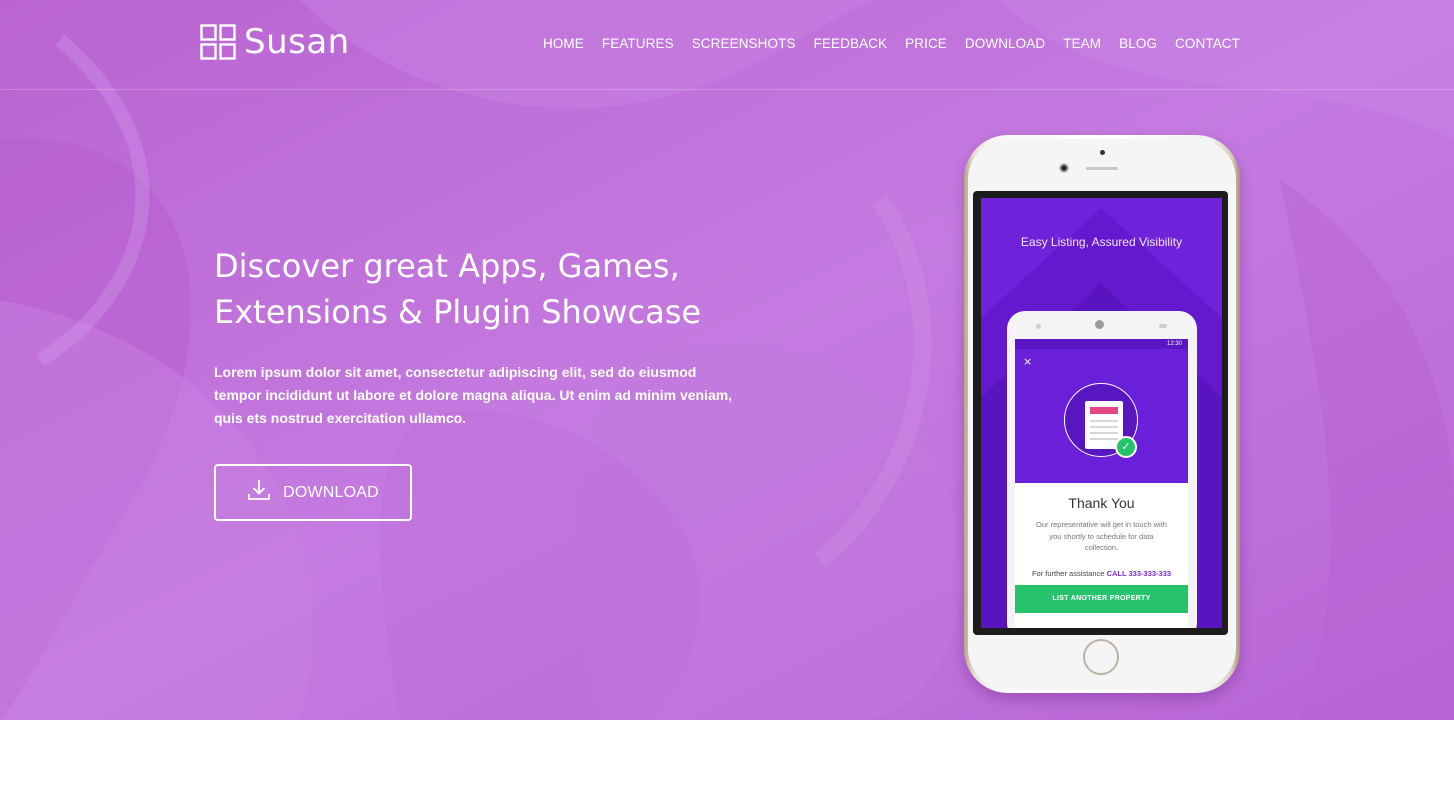 The width and height of the screenshot is (1454, 807). Describe the element at coordinates (259, 489) in the screenshot. I see `download-icon` at that location.